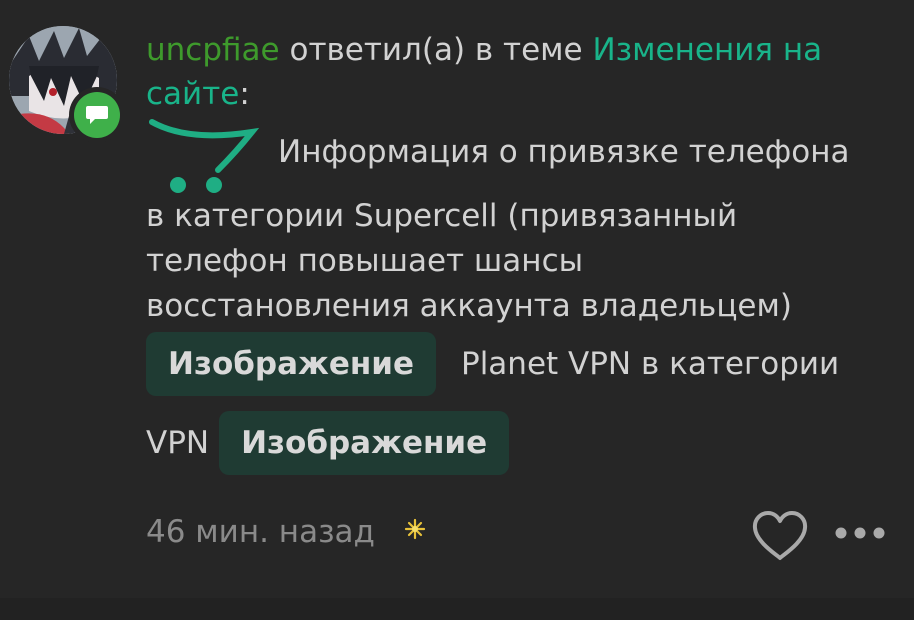 The height and width of the screenshot is (620, 914). What do you see at coordinates (469, 306) in the screenshot?
I see `message-line: восстановления аккаунта владельцем)` at bounding box center [469, 306].